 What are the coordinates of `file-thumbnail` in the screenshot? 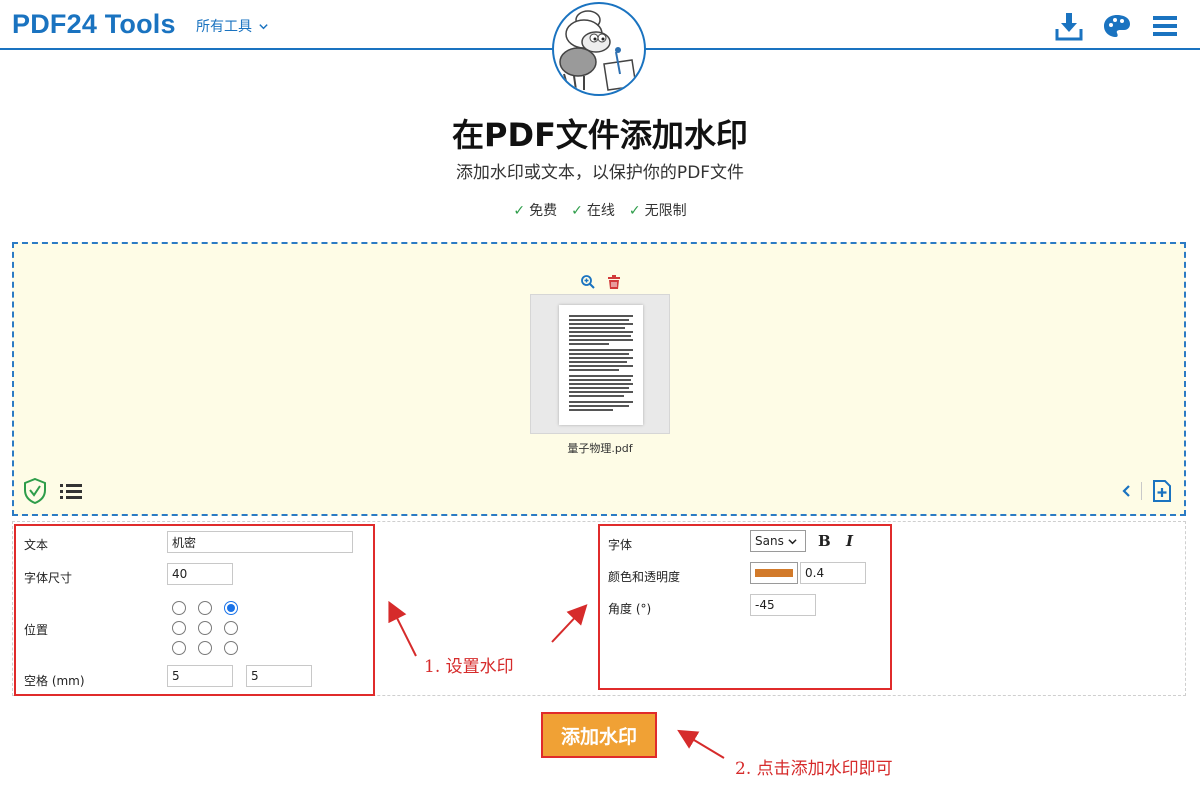 It's located at (600, 364).